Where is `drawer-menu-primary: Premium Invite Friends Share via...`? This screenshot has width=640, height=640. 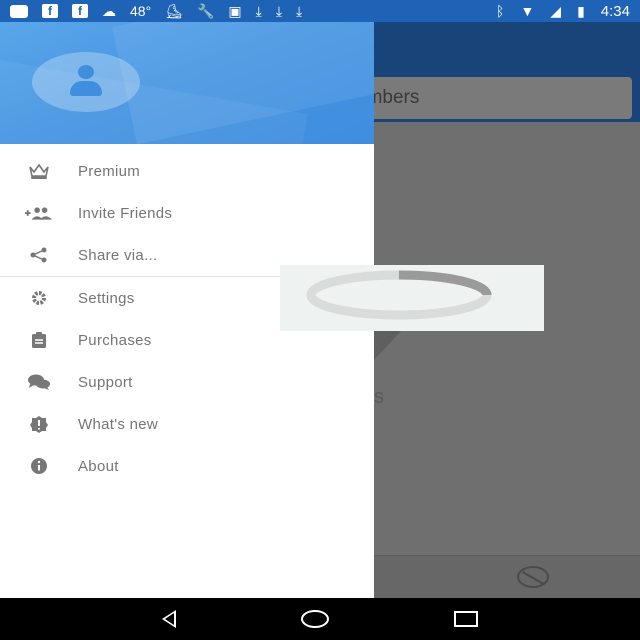
drawer-menu-primary: Premium Invite Friends Share via... is located at coordinates (187, 210).